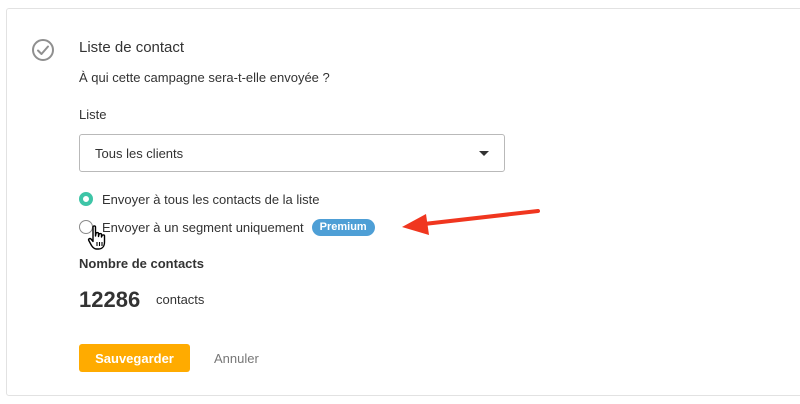 The height and width of the screenshot is (404, 800). What do you see at coordinates (139, 153) in the screenshot?
I see `list-select-value: Tous les clients` at bounding box center [139, 153].